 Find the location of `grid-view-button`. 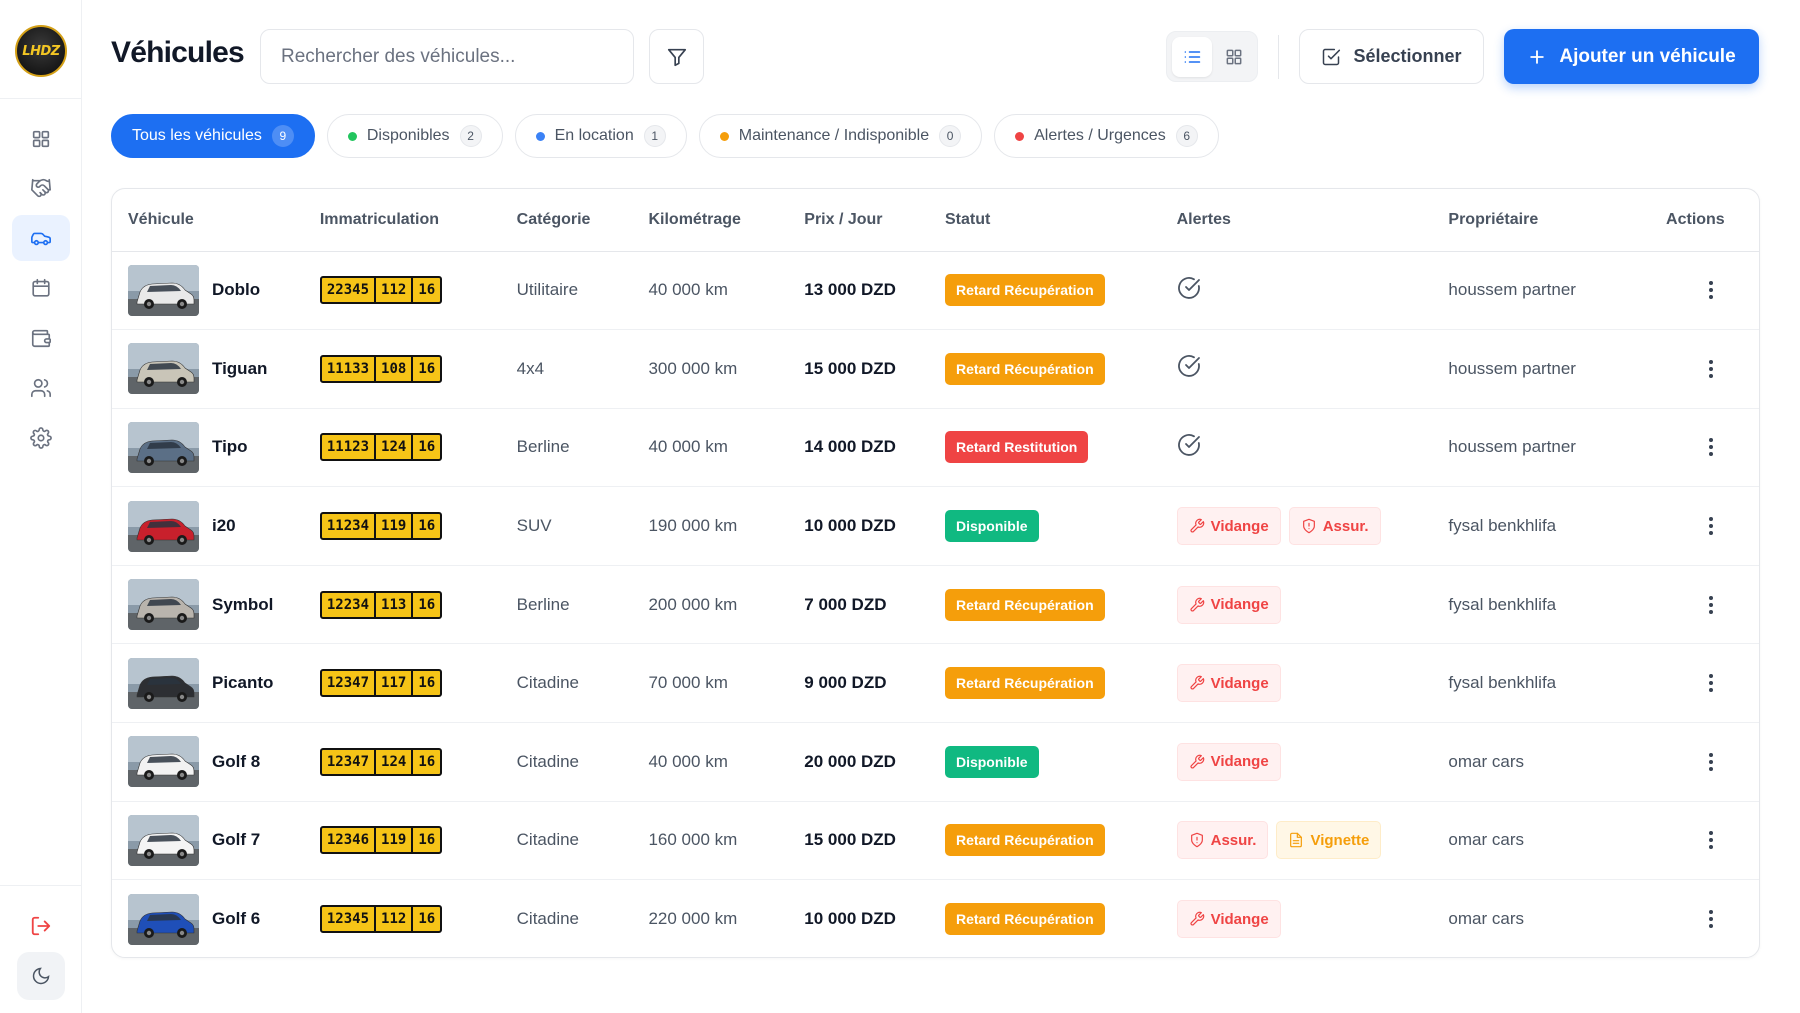

grid-view-button is located at coordinates (1234, 57).